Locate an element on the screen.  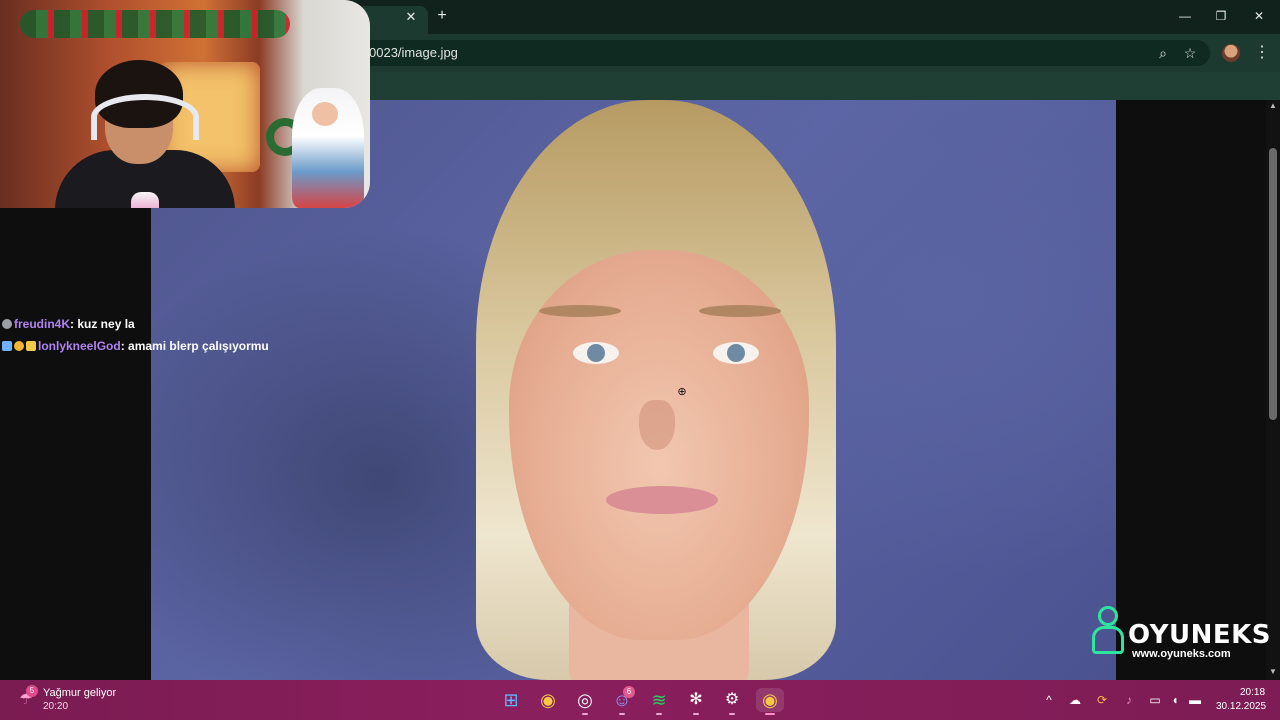
weather-title: Yağmur geliyor is located at coordinates (79, 693).